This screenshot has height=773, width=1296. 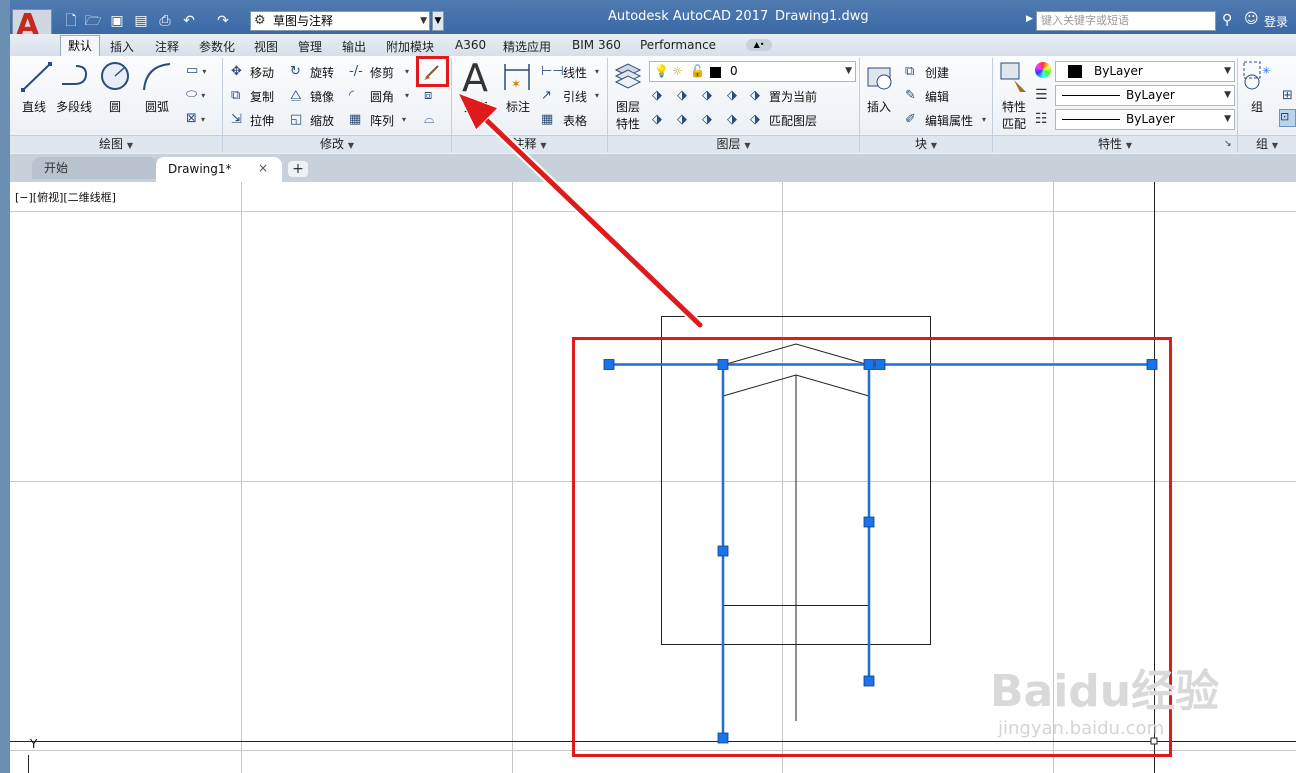 What do you see at coordinates (1105, 691) in the screenshot?
I see `watermark-brand: Baidu经验` at bounding box center [1105, 691].